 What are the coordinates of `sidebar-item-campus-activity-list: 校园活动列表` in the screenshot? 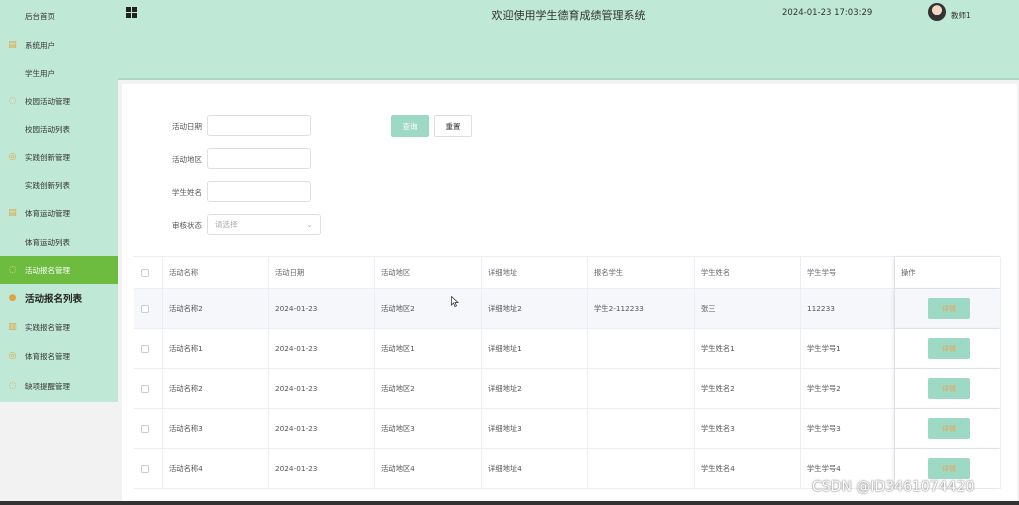 It's located at (59, 129).